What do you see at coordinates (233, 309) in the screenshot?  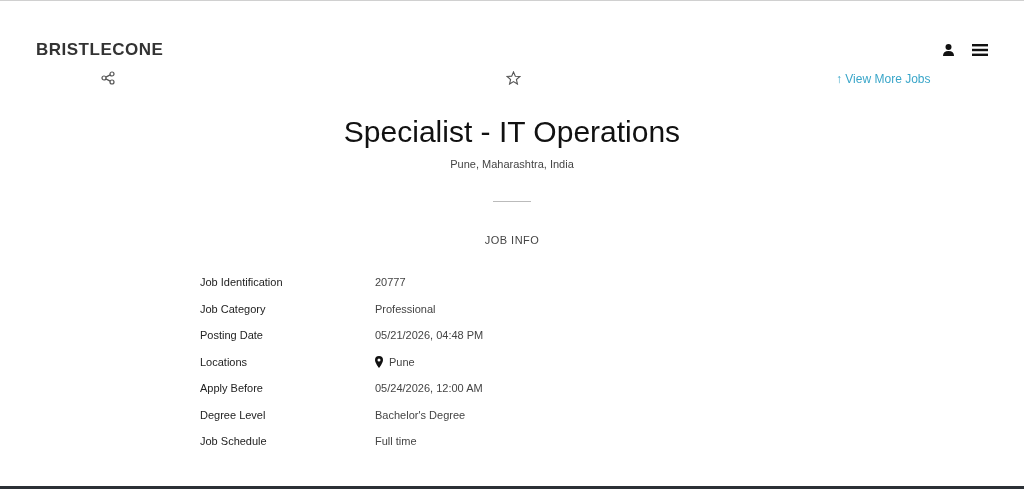 I see `field-label: Job Category` at bounding box center [233, 309].